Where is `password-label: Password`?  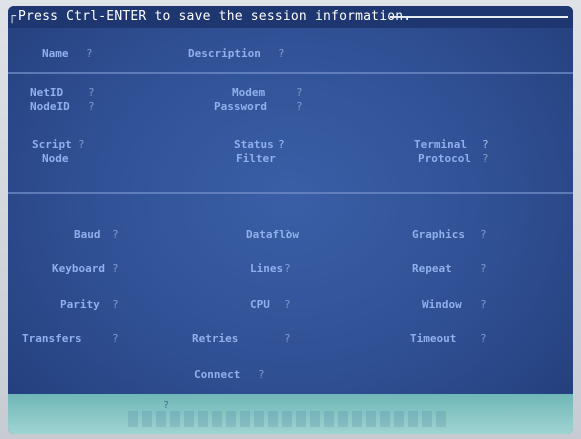
password-label: Password is located at coordinates (240, 106).